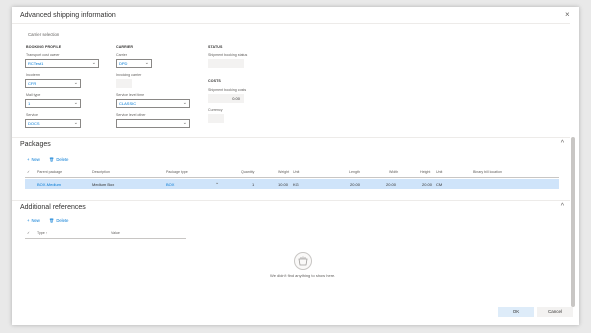 The image size is (591, 333). What do you see at coordinates (115, 233) in the screenshot?
I see `col-value: Value` at bounding box center [115, 233].